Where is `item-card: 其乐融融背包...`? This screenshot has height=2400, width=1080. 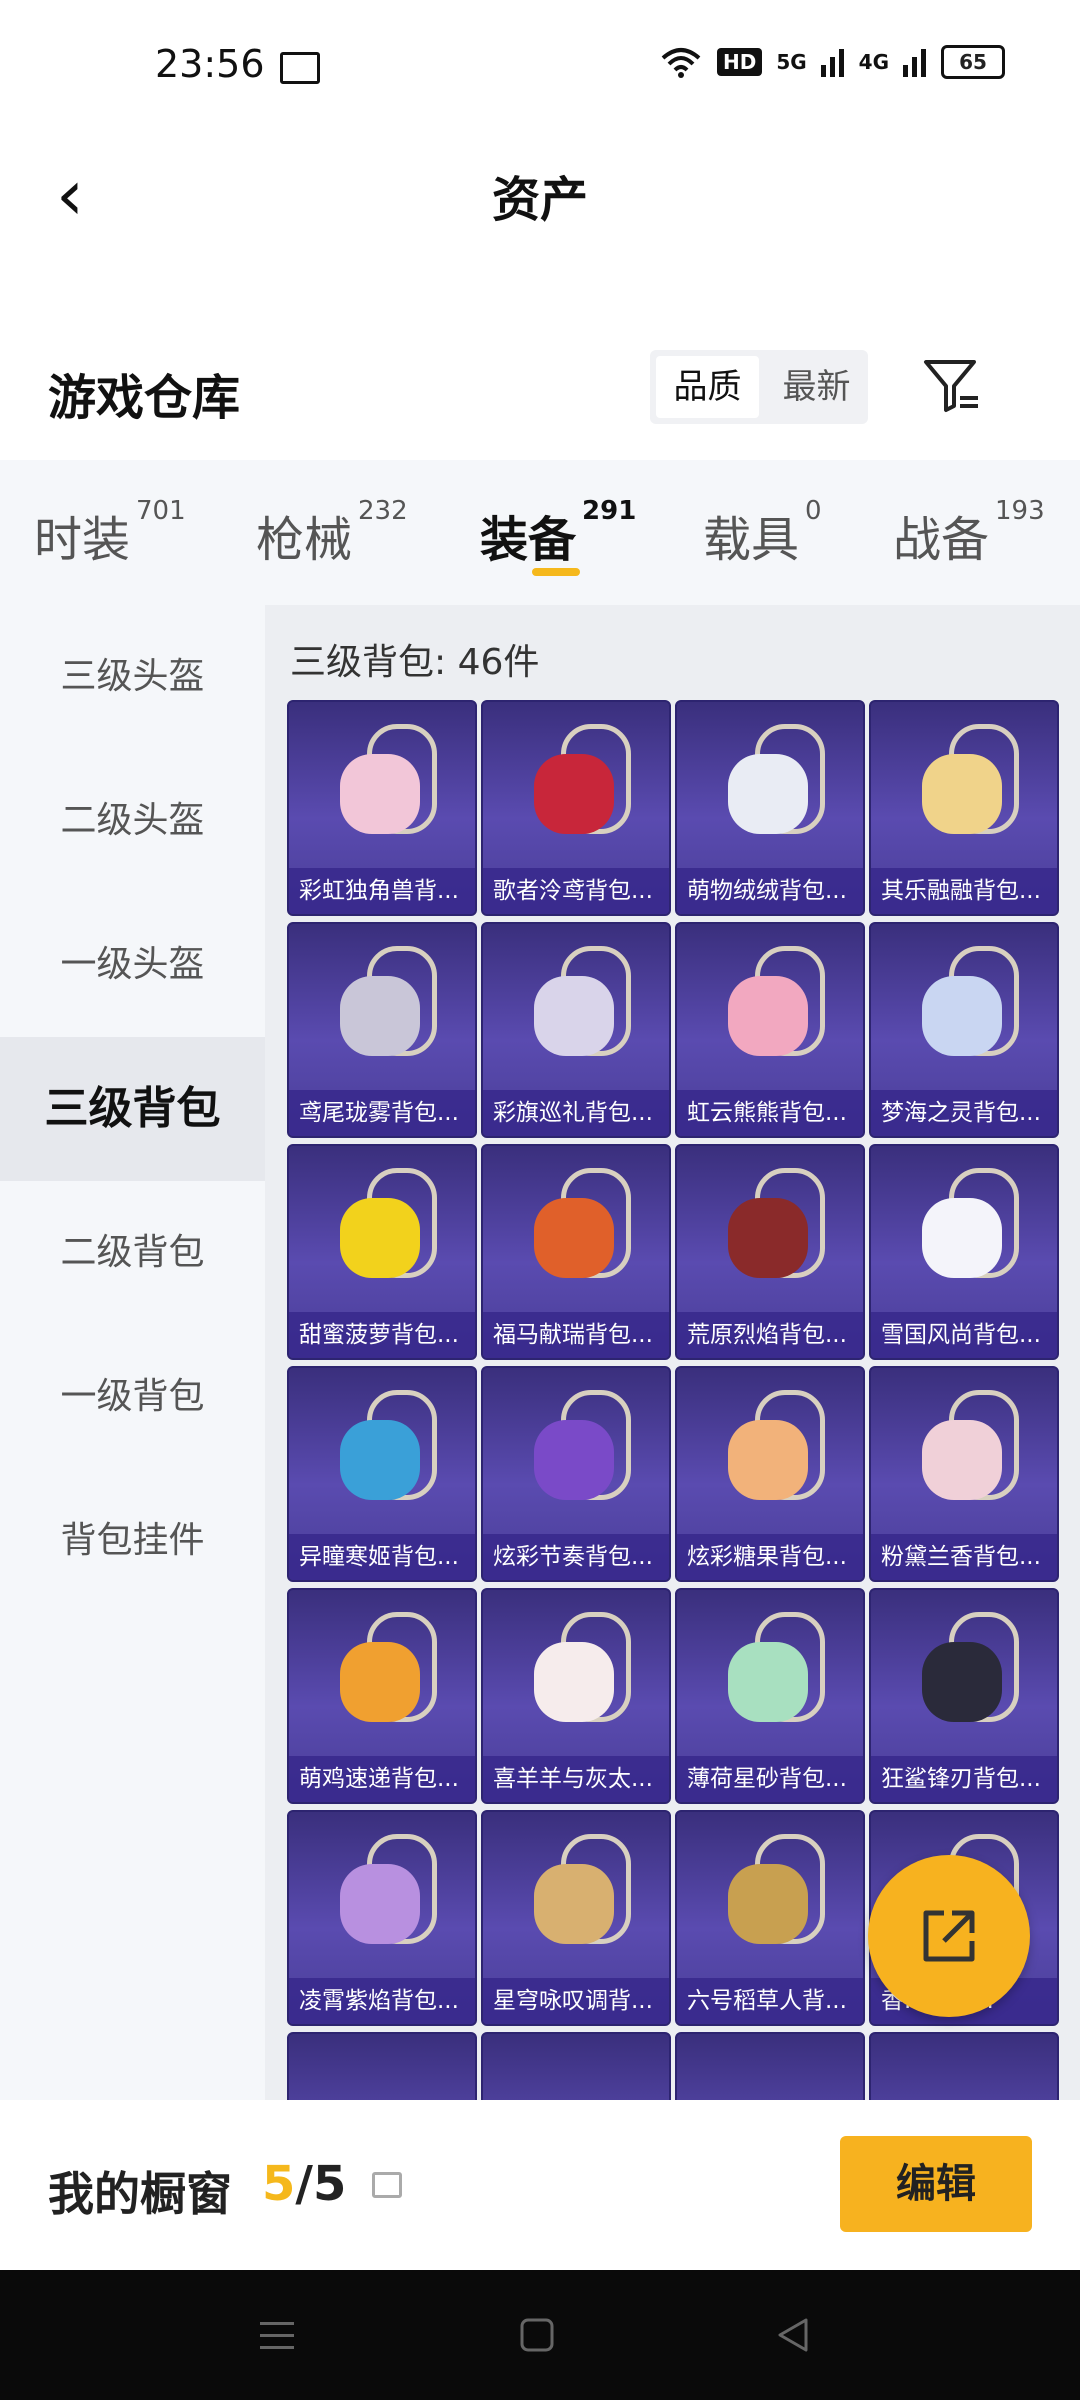 item-card: 其乐融融背包... is located at coordinates (964, 808).